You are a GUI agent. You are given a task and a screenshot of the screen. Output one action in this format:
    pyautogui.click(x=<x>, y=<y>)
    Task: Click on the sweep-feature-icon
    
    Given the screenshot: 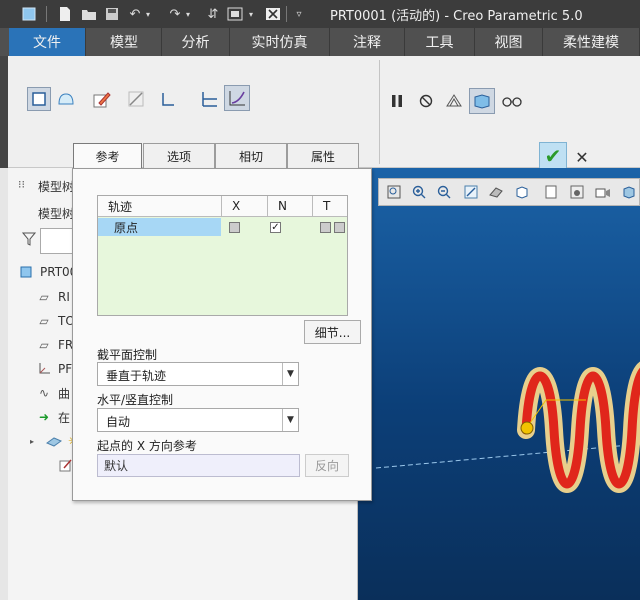 What is the action you would take?
    pyautogui.click(x=54, y=441)
    